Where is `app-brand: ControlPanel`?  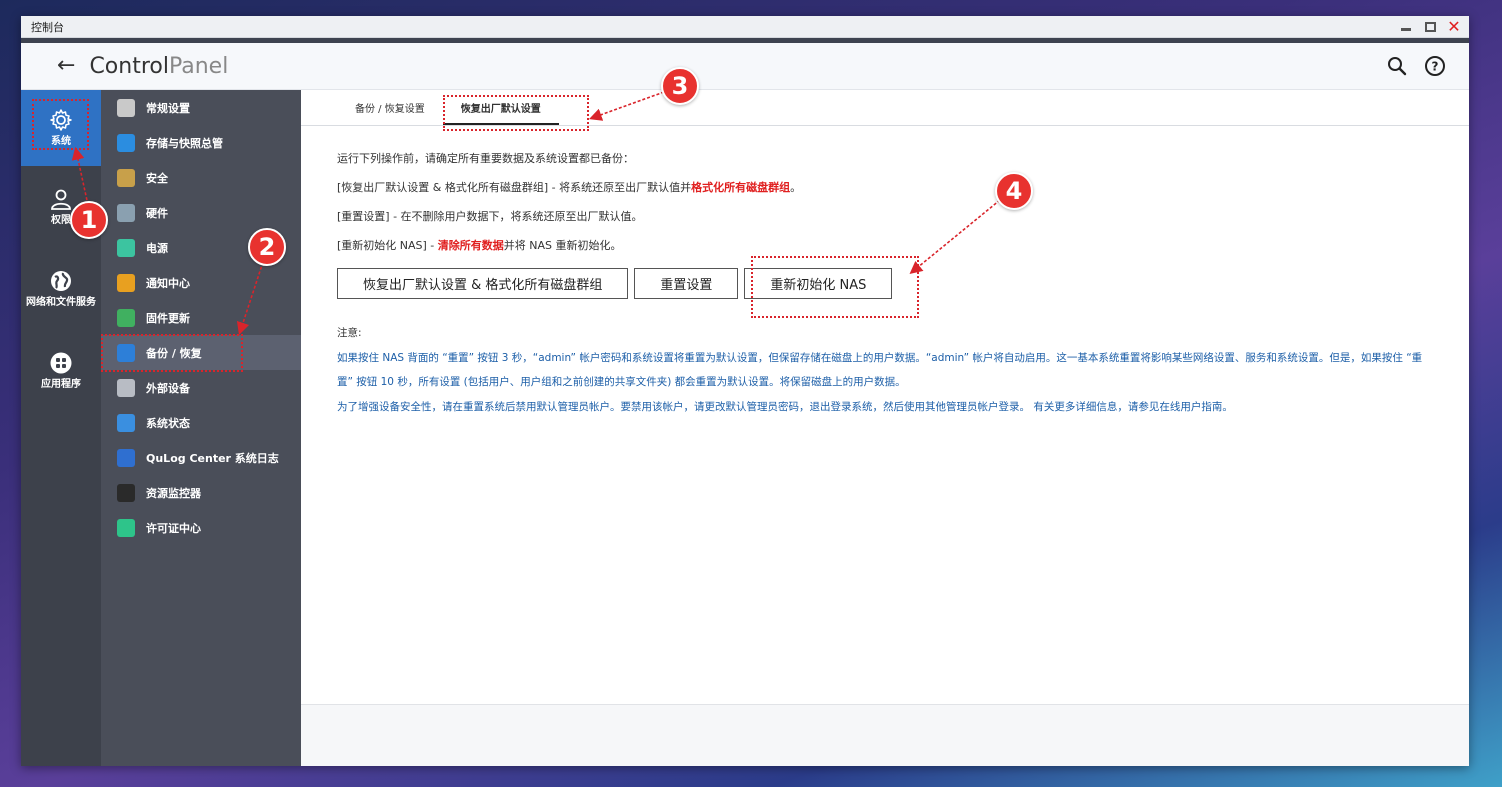
app-brand: ControlPanel is located at coordinates (158, 66).